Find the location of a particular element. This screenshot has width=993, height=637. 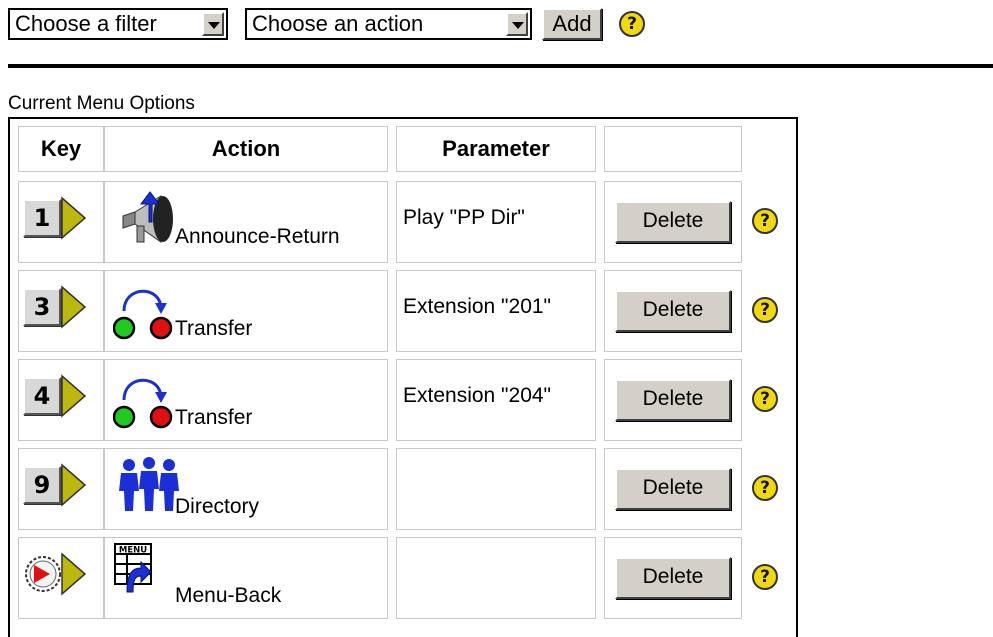

action-label: Announce-Return is located at coordinates (257, 236).